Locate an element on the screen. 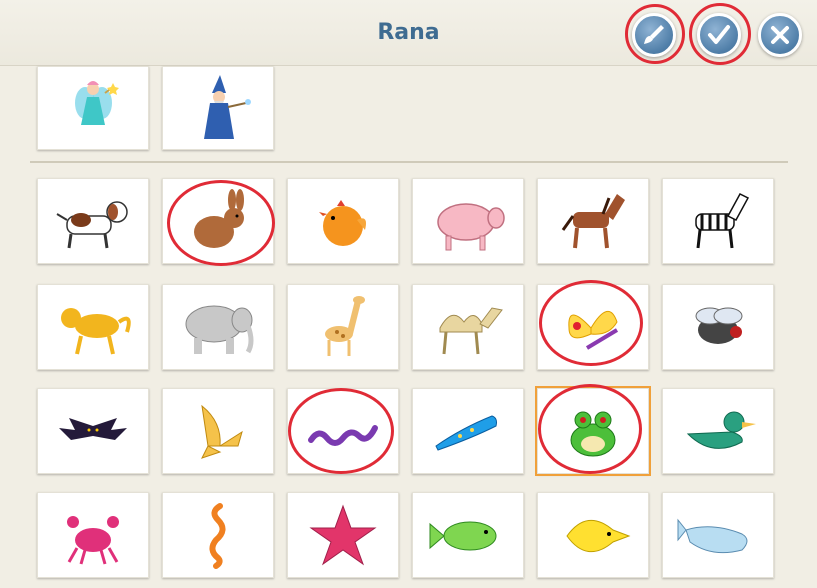  animal-snake is located at coordinates (343, 431).